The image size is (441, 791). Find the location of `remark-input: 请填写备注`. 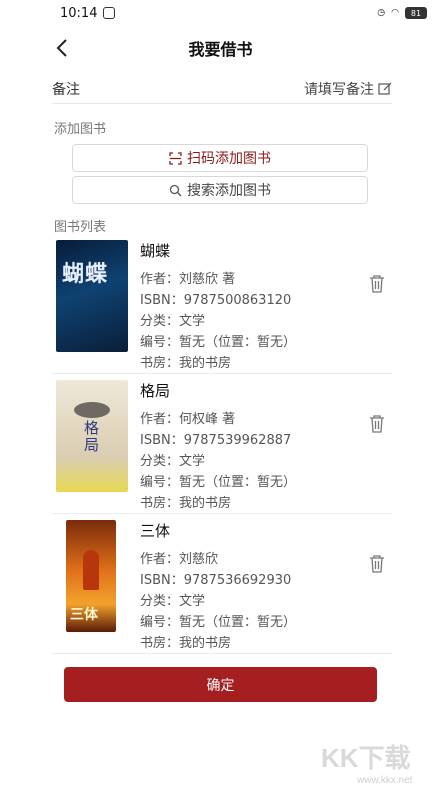

remark-input: 请填写备注 is located at coordinates (348, 89).